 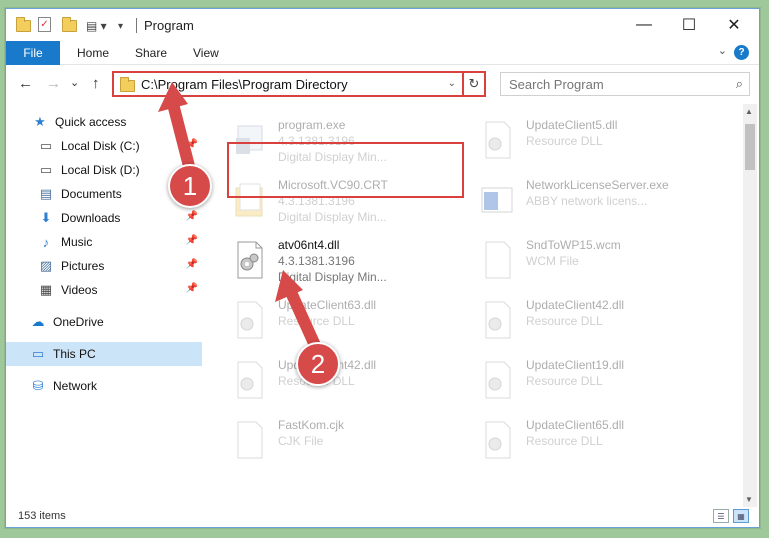 What do you see at coordinates (594, 382) in the screenshot?
I see `file-item: UpdateClient19.dll Resource DLL` at bounding box center [594, 382].